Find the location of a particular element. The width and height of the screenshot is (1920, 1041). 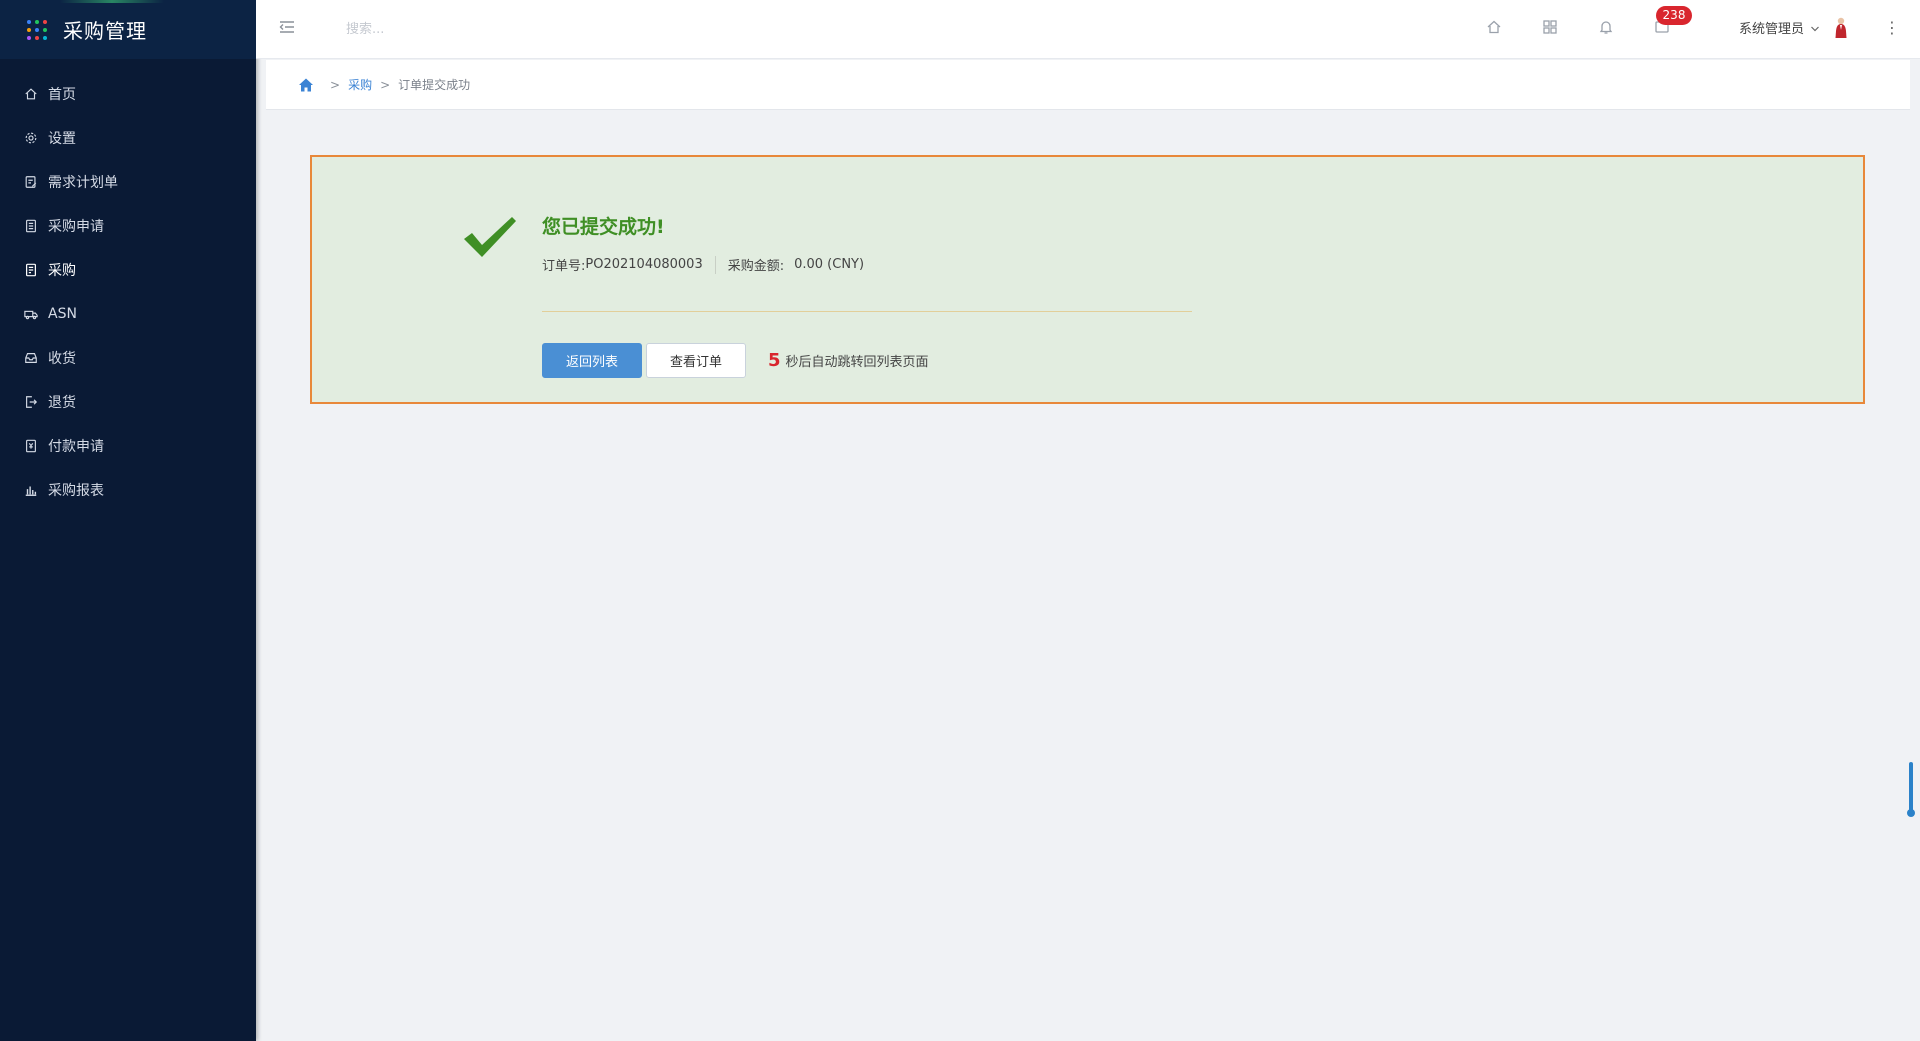

bell-icon is located at coordinates (1606, 27).